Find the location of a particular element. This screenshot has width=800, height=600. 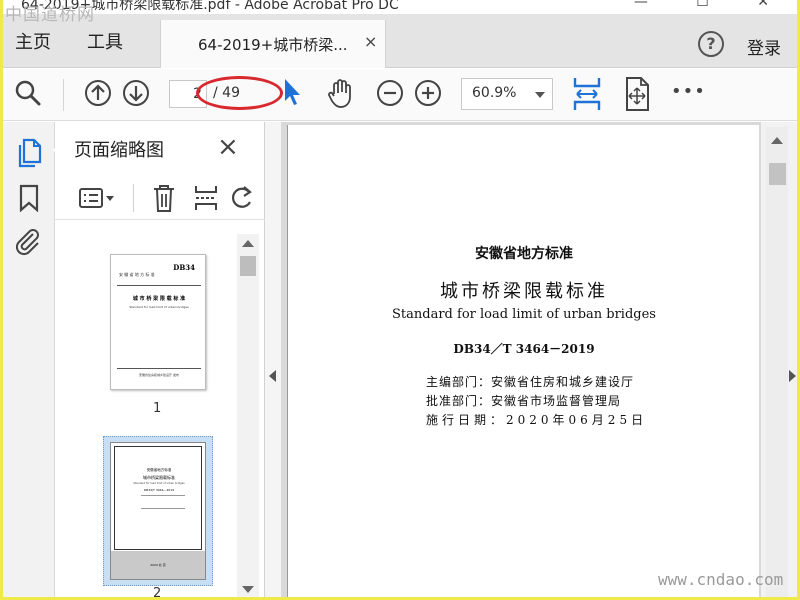

rotate-page-icon is located at coordinates (243, 198).